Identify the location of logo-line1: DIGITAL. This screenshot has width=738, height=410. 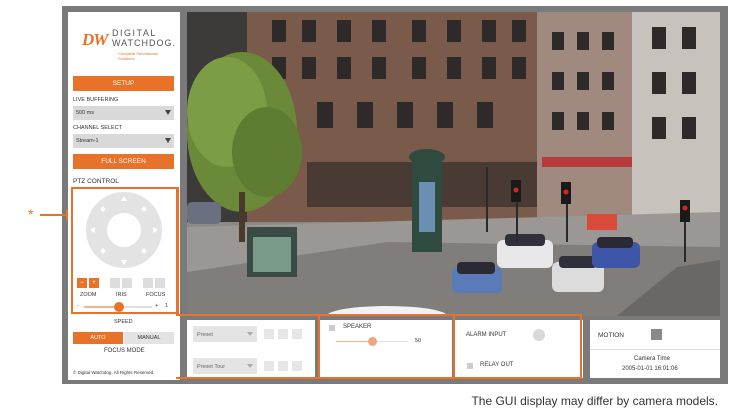
(134, 33).